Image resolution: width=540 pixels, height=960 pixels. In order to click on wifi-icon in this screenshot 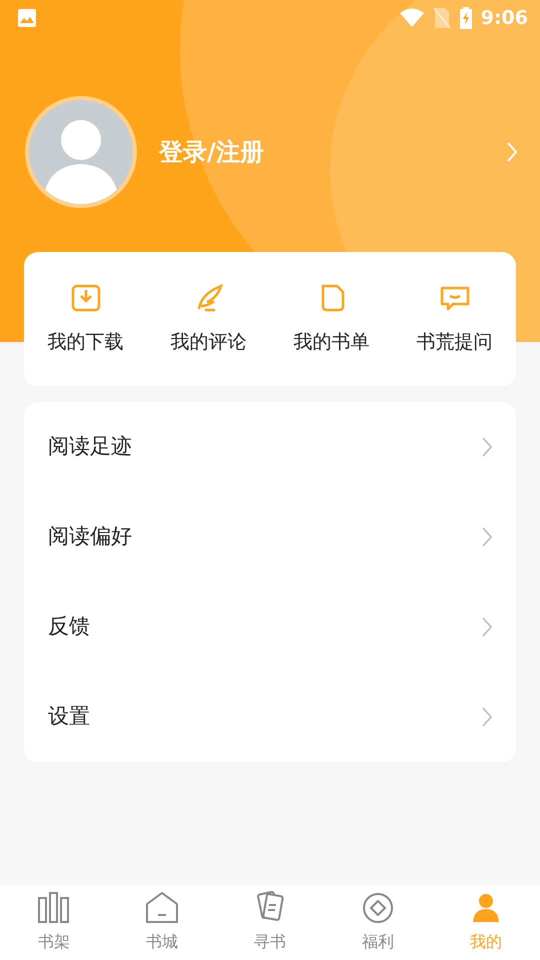, I will do `click(411, 18)`.